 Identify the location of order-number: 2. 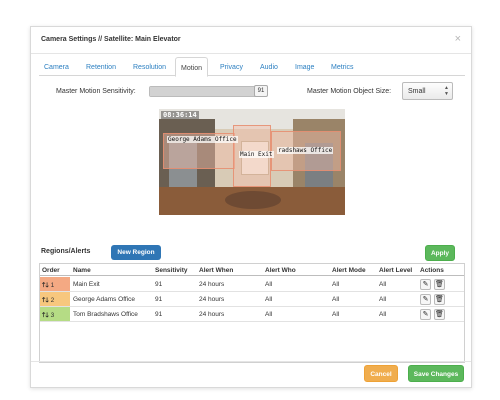
(52, 300).